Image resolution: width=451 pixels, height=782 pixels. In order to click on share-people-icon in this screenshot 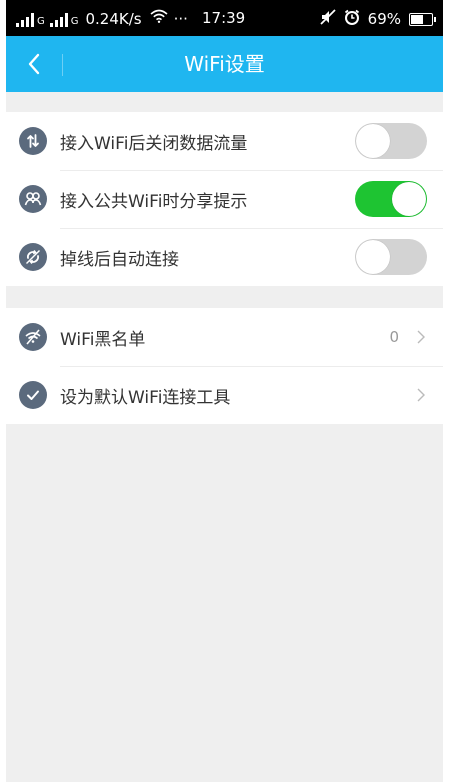, I will do `click(33, 199)`.